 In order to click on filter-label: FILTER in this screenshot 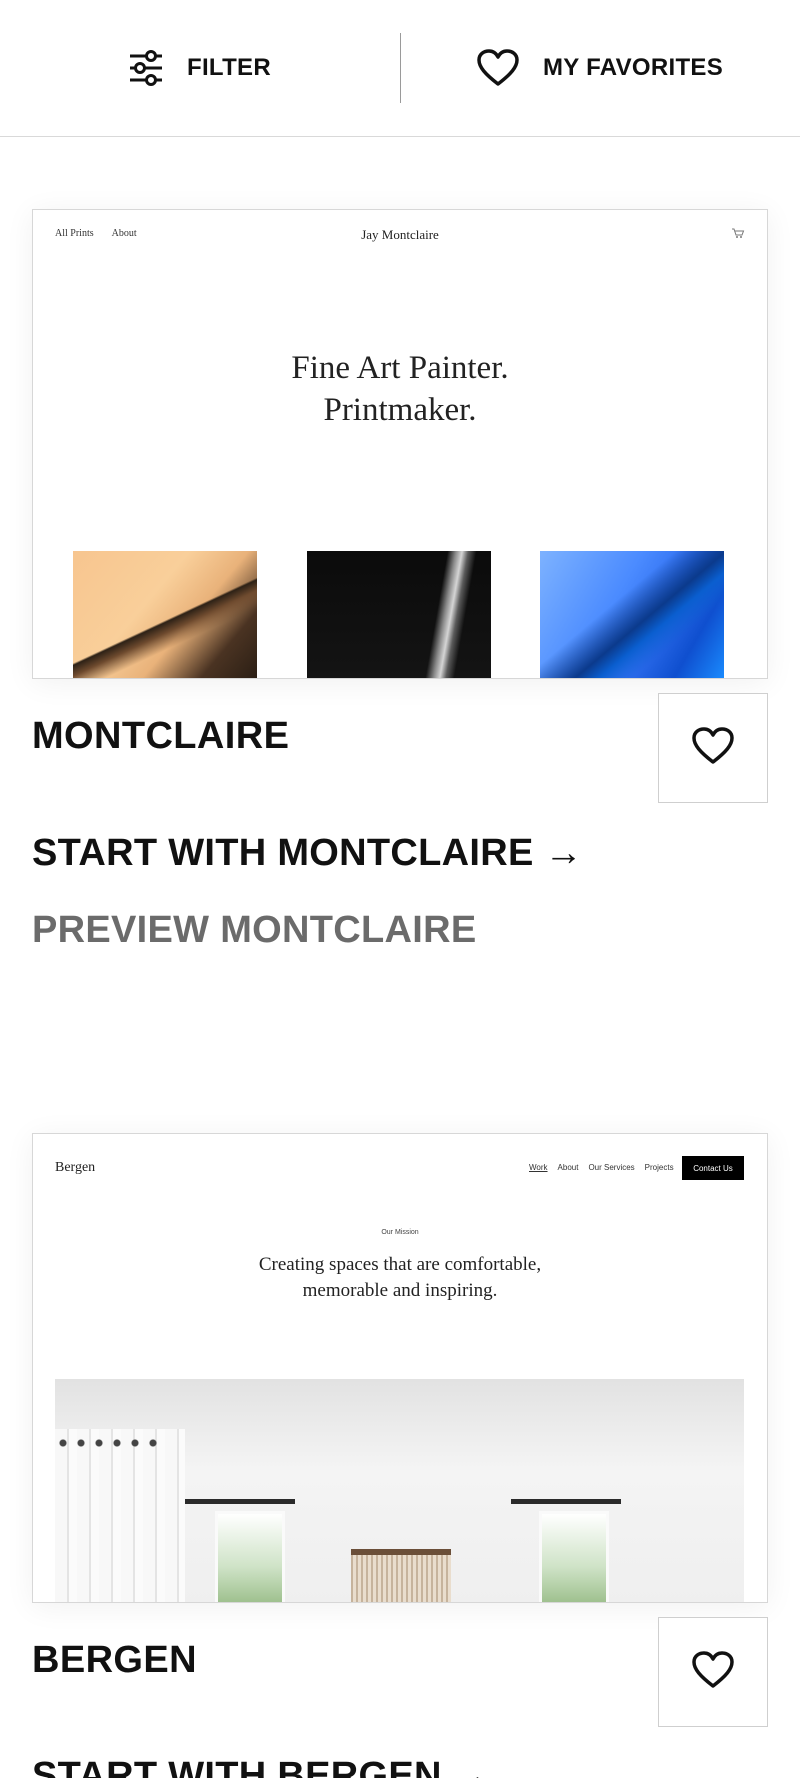, I will do `click(228, 67)`.